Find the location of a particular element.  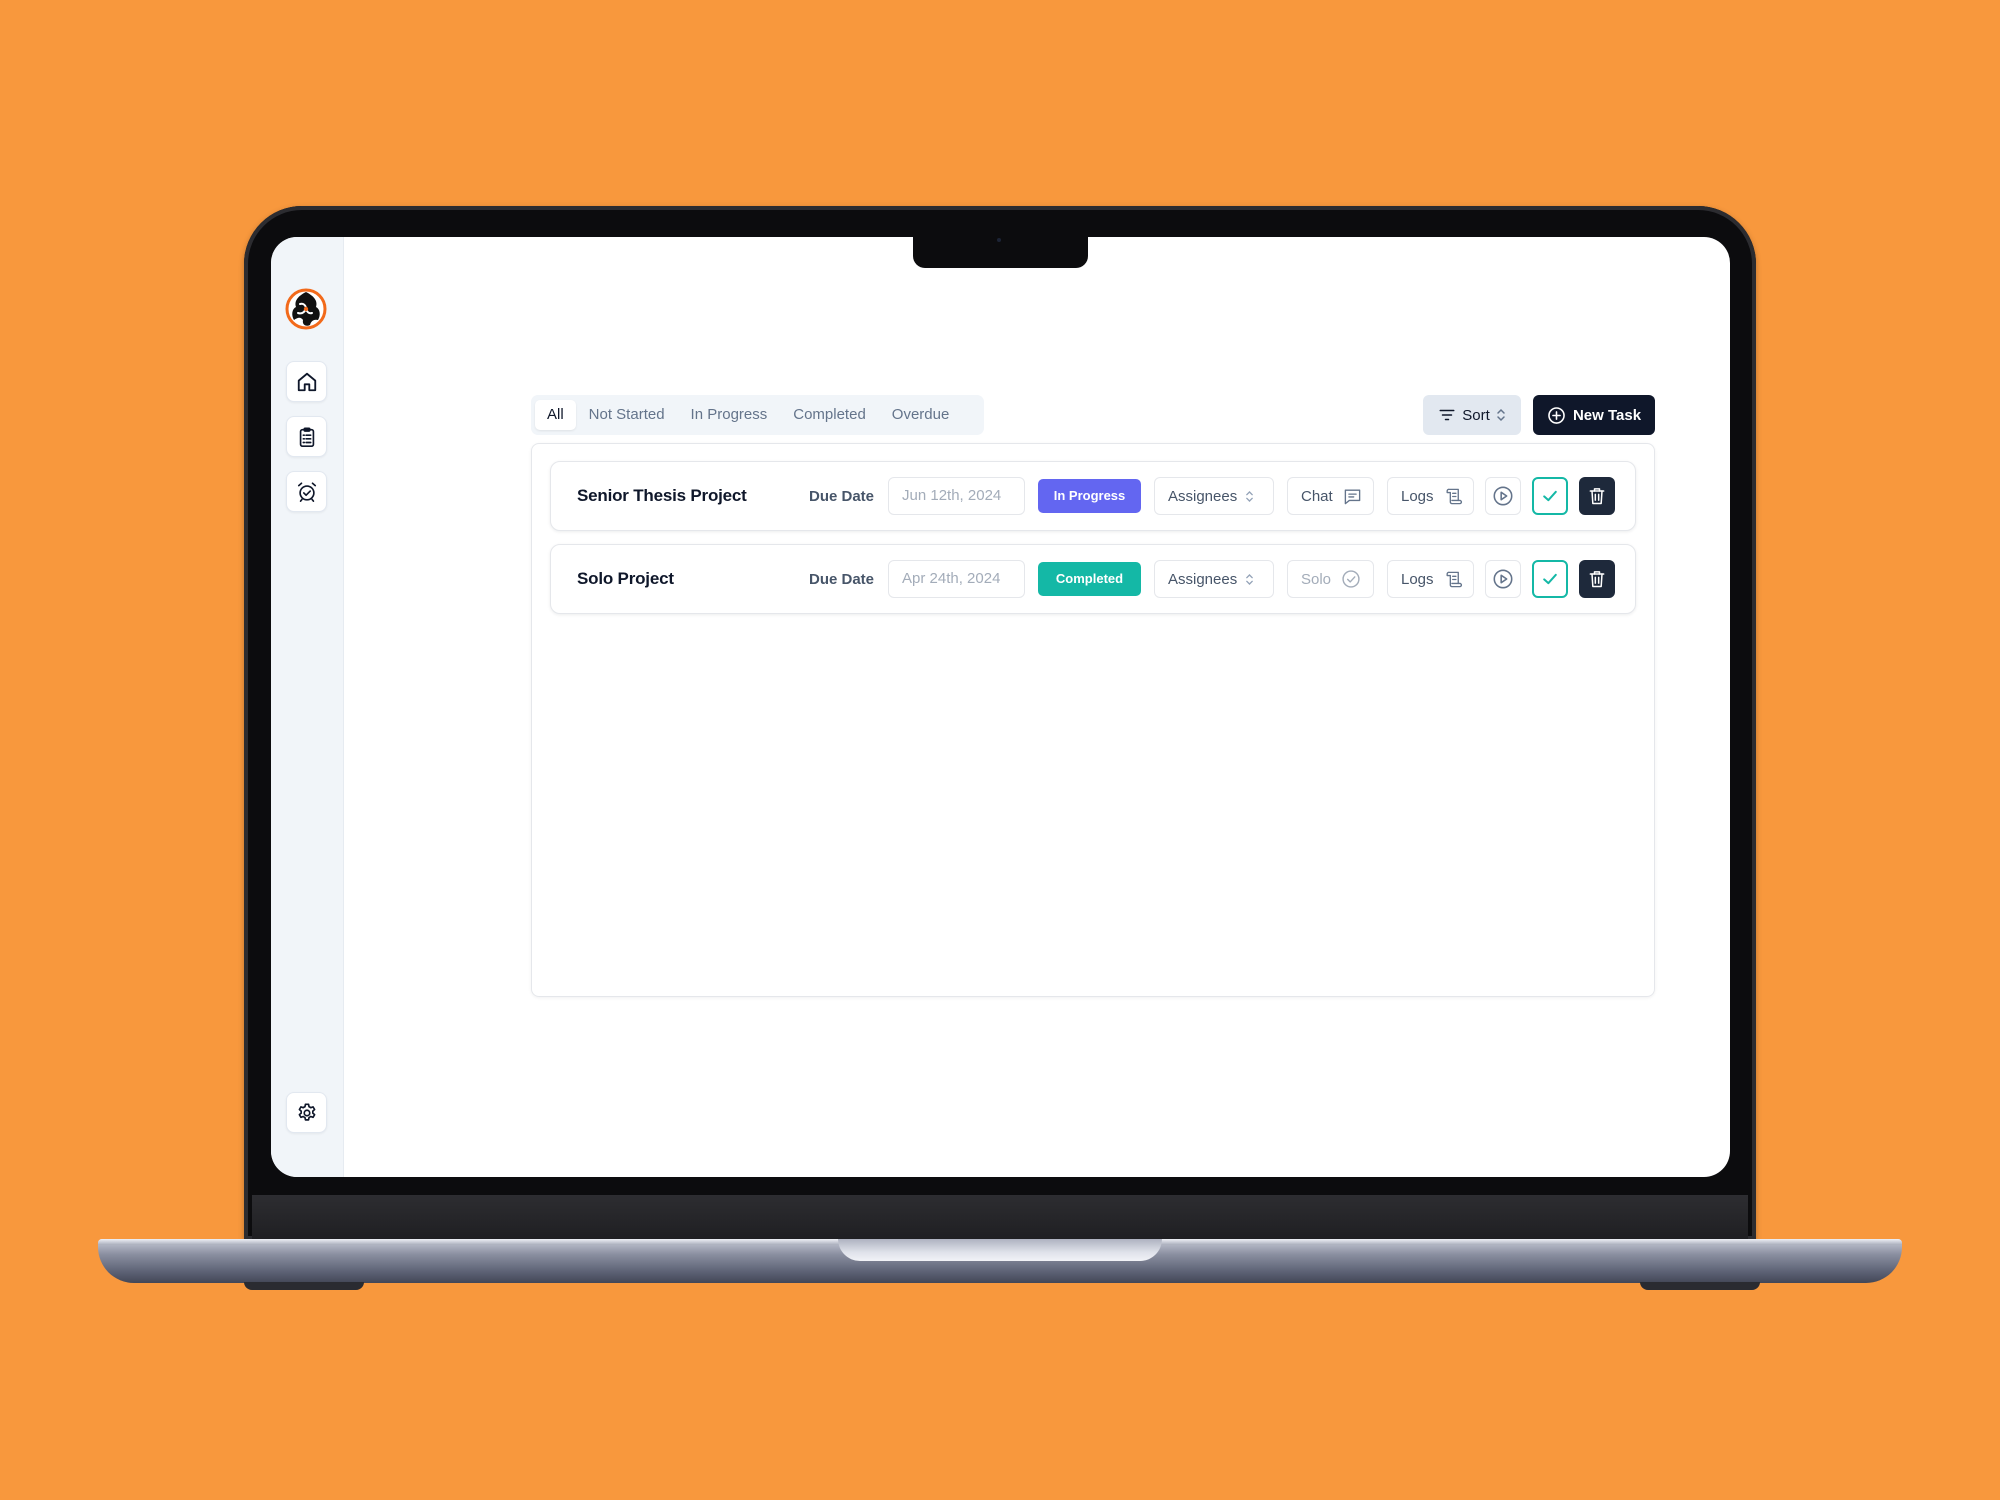

message-square-icon is located at coordinates (1352, 496).